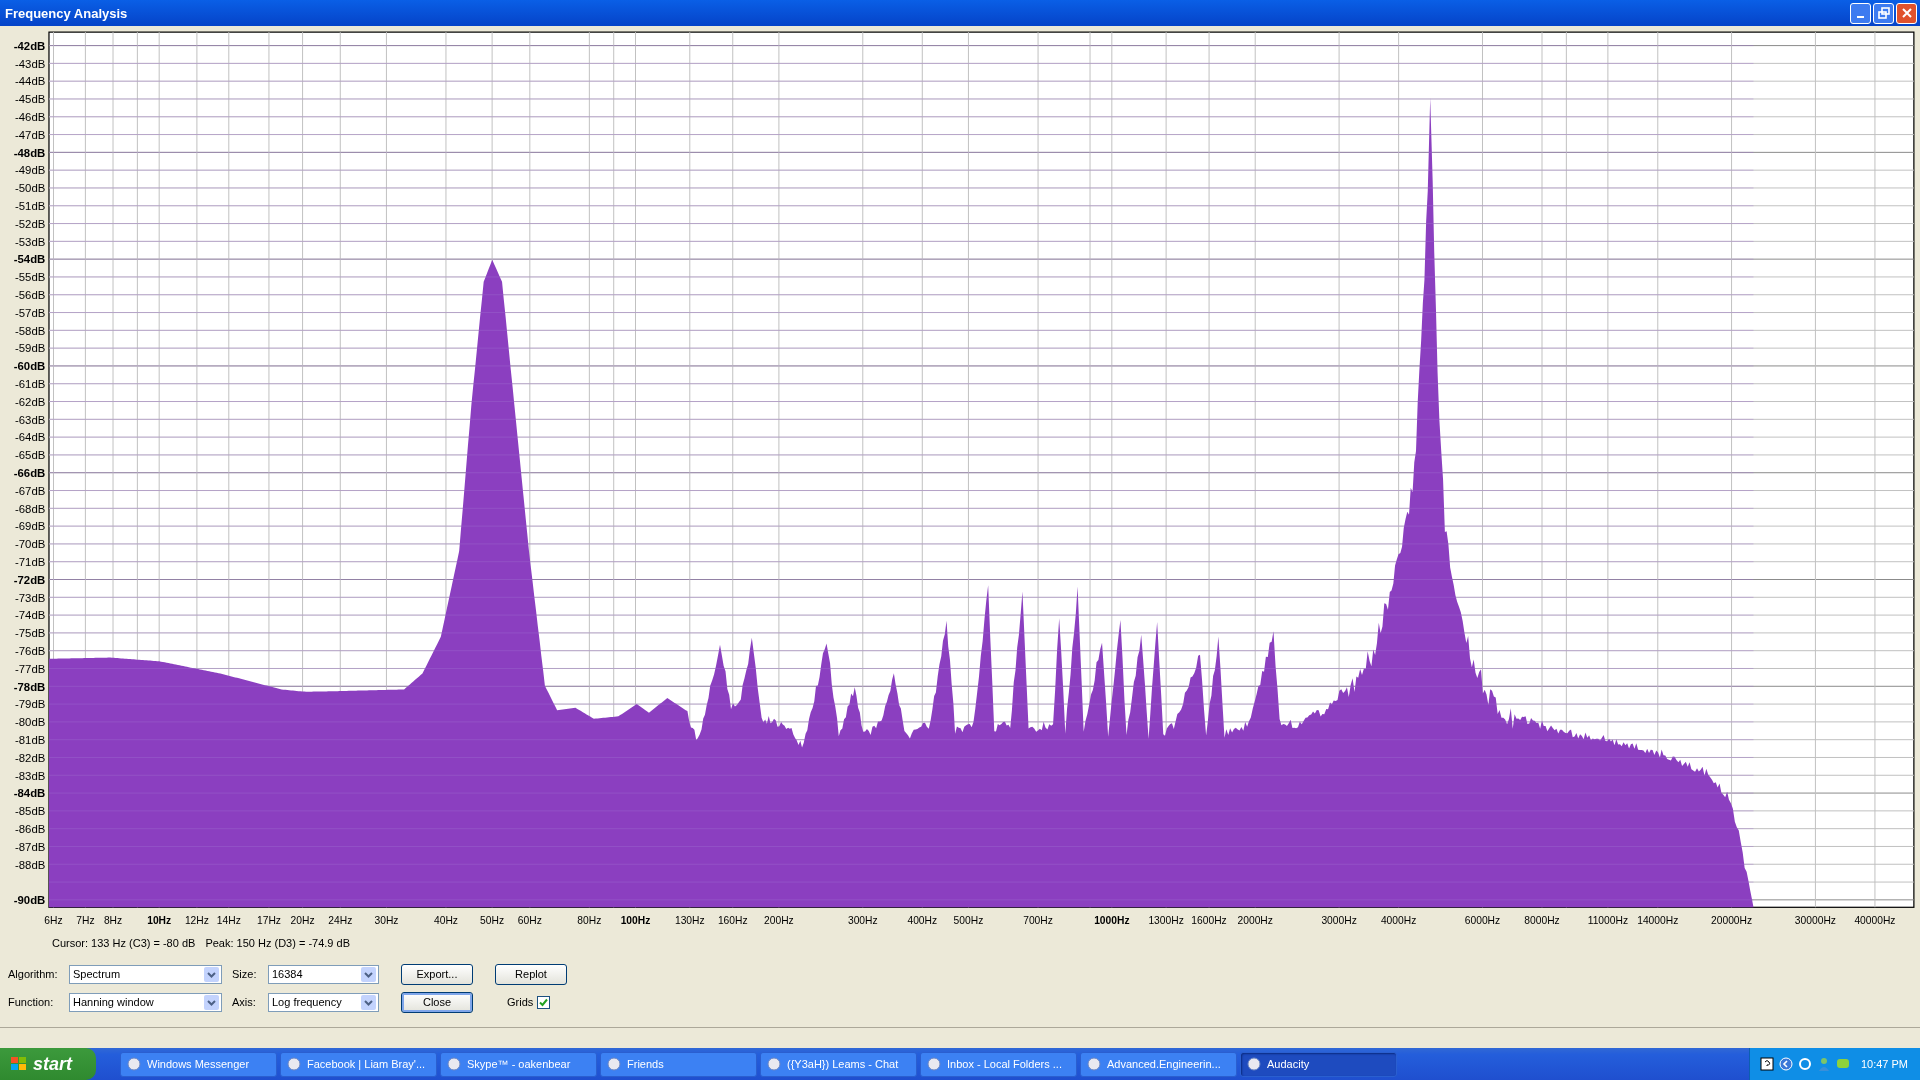  I want to click on x-axis-label: 12Hz, so click(196, 921).